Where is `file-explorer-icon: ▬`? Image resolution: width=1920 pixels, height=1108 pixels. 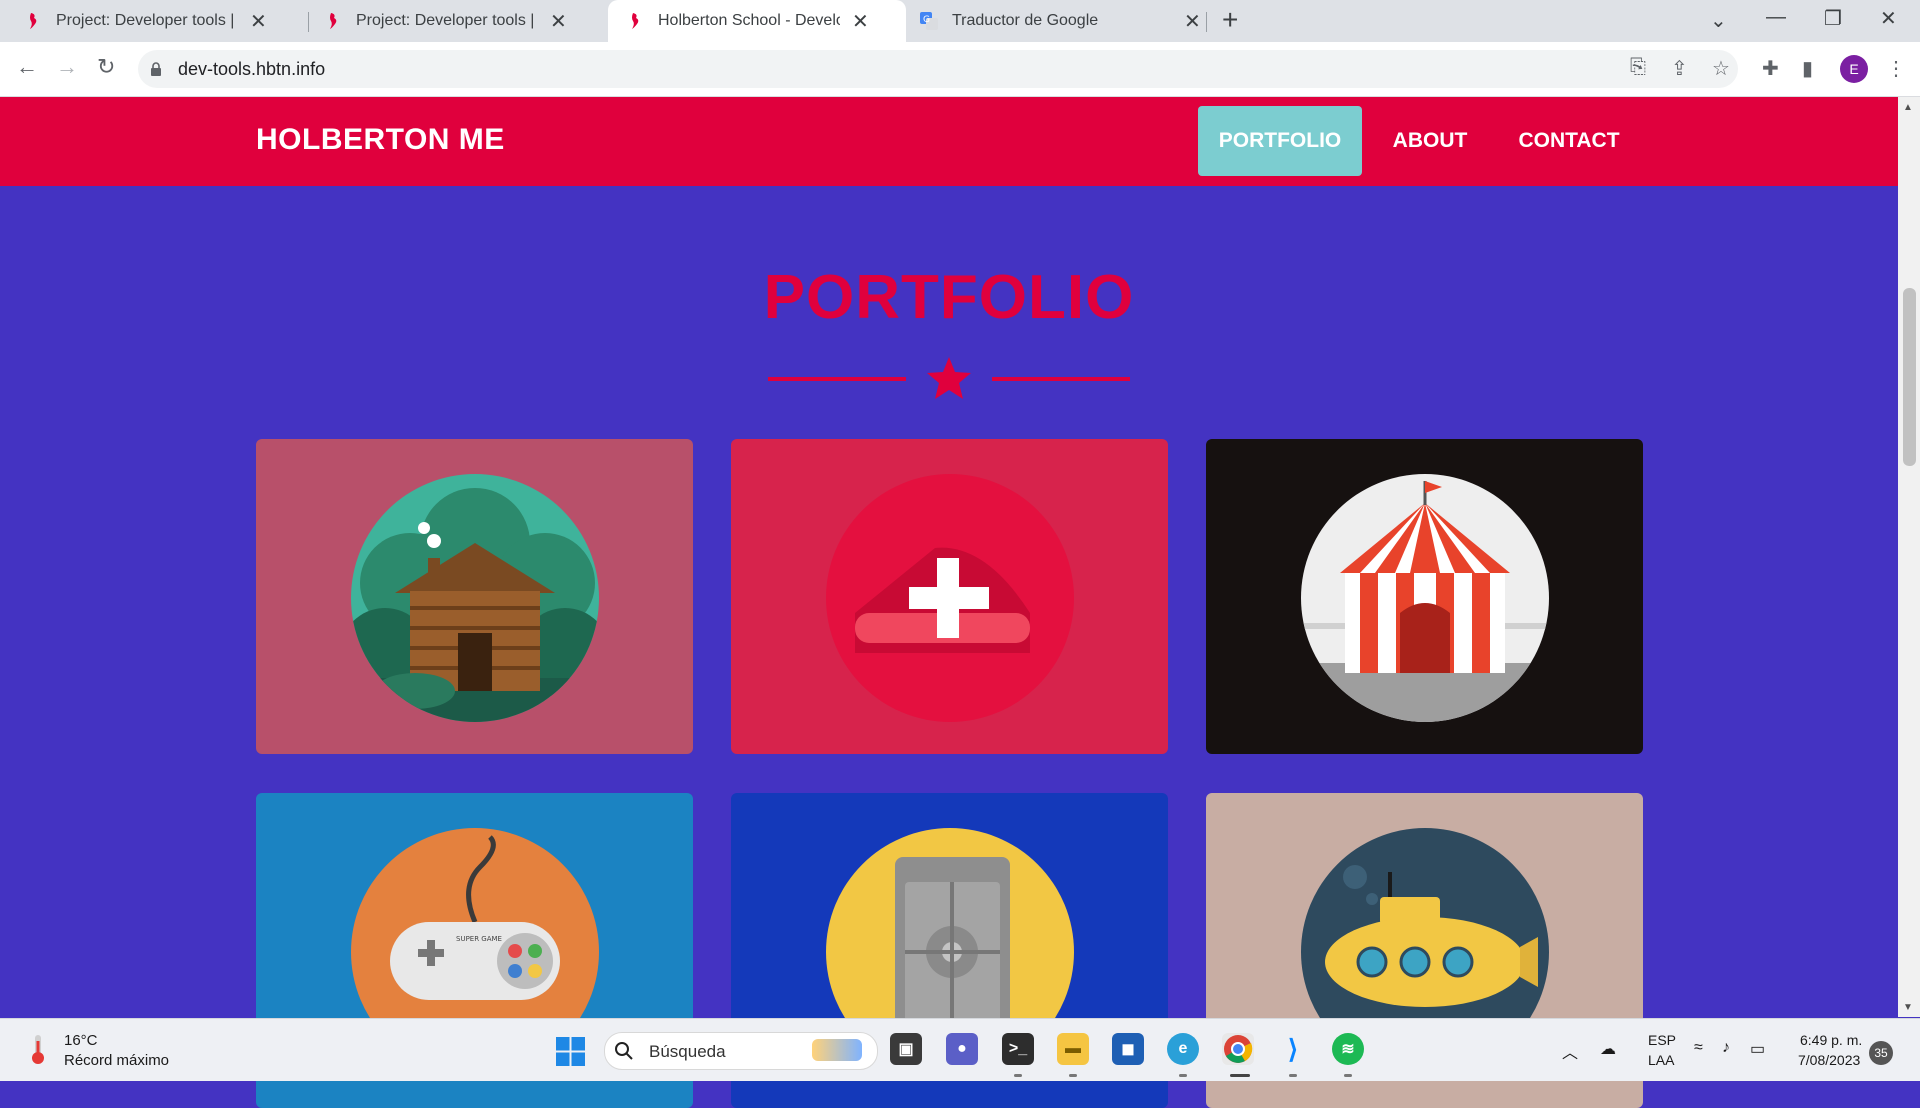
file-explorer-icon: ▬ is located at coordinates (1073, 1049).